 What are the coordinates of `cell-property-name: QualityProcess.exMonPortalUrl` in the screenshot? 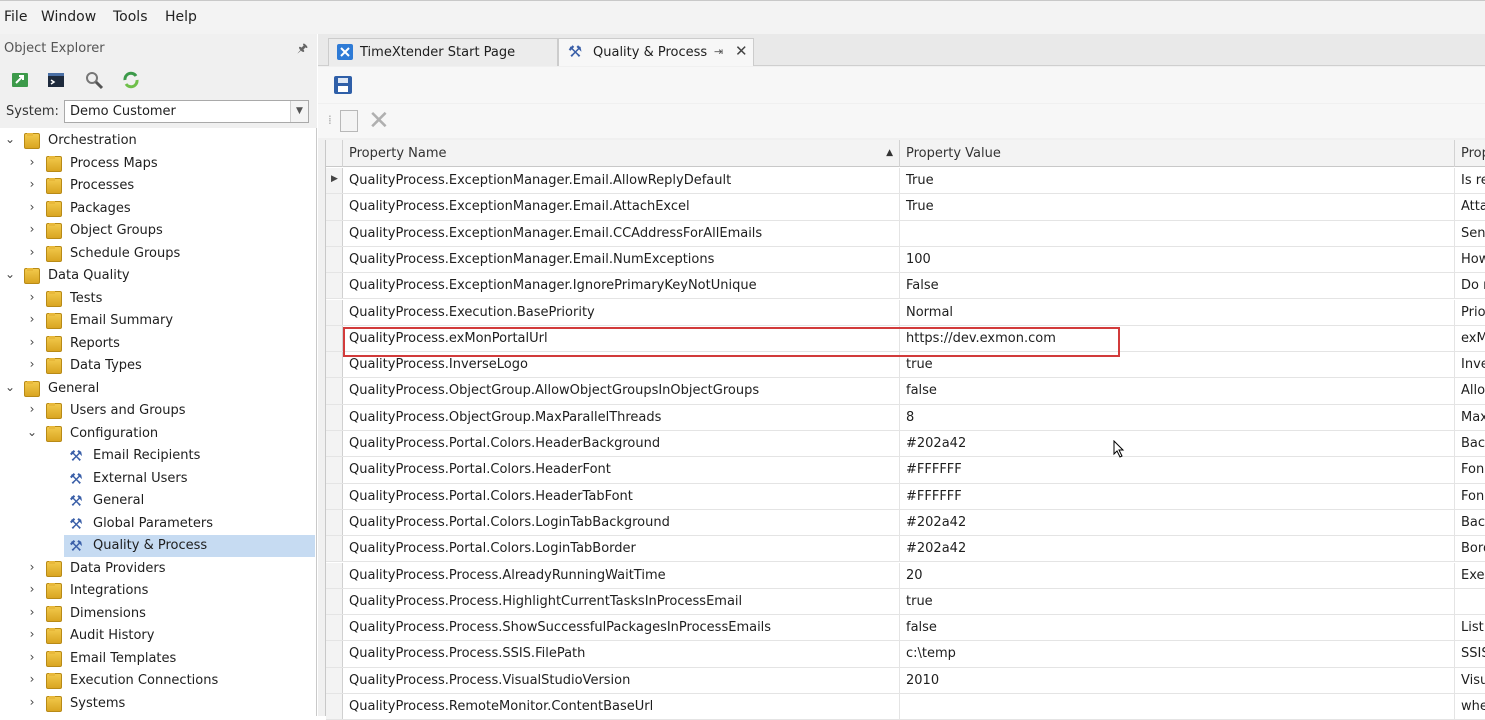 It's located at (621, 338).